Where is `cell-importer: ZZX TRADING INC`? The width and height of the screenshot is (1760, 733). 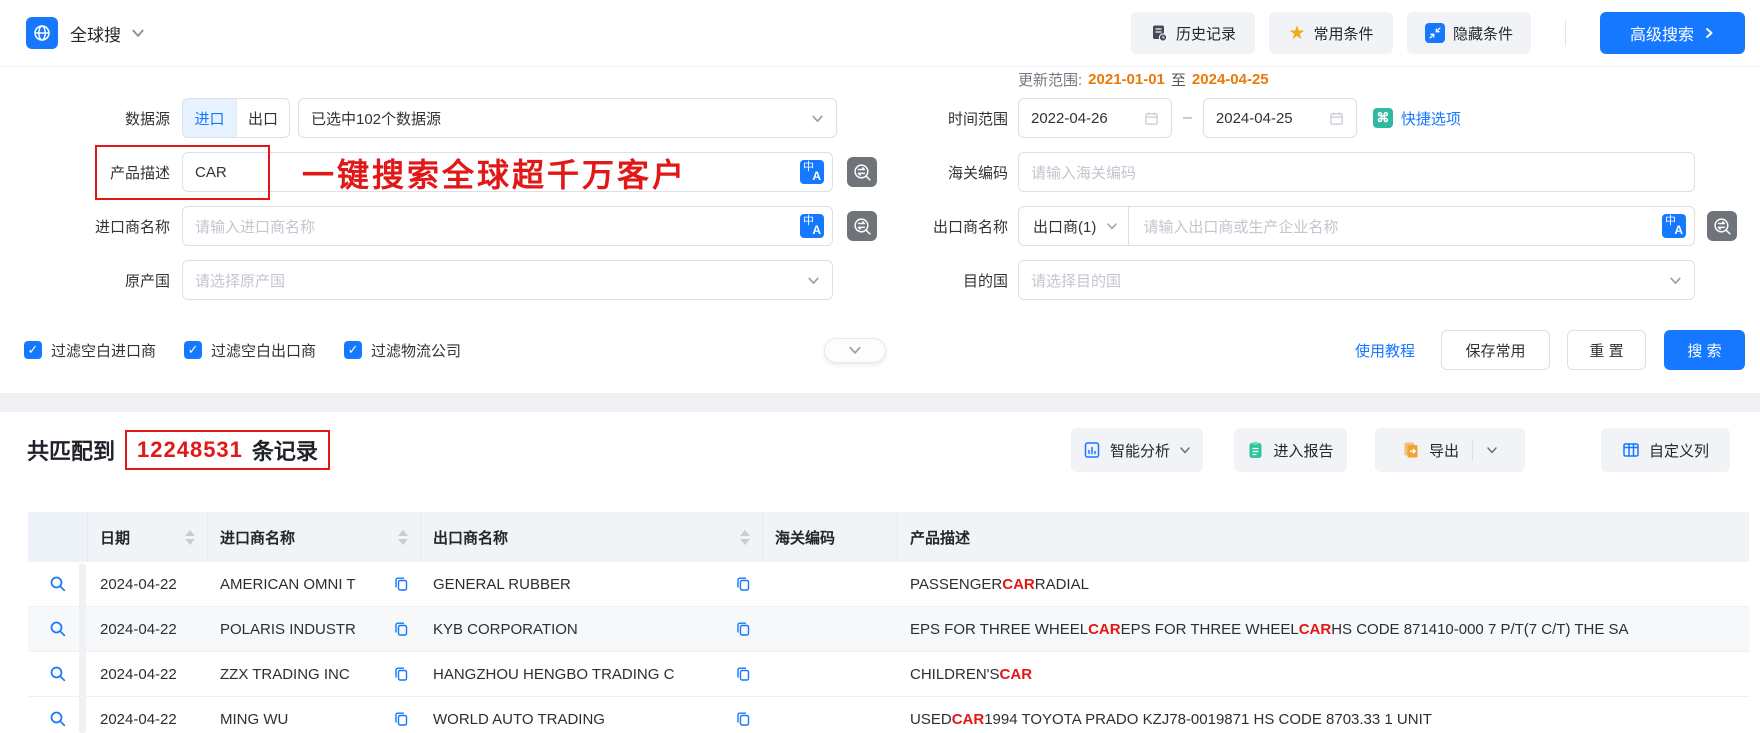
cell-importer: ZZX TRADING INC is located at coordinates (314, 674).